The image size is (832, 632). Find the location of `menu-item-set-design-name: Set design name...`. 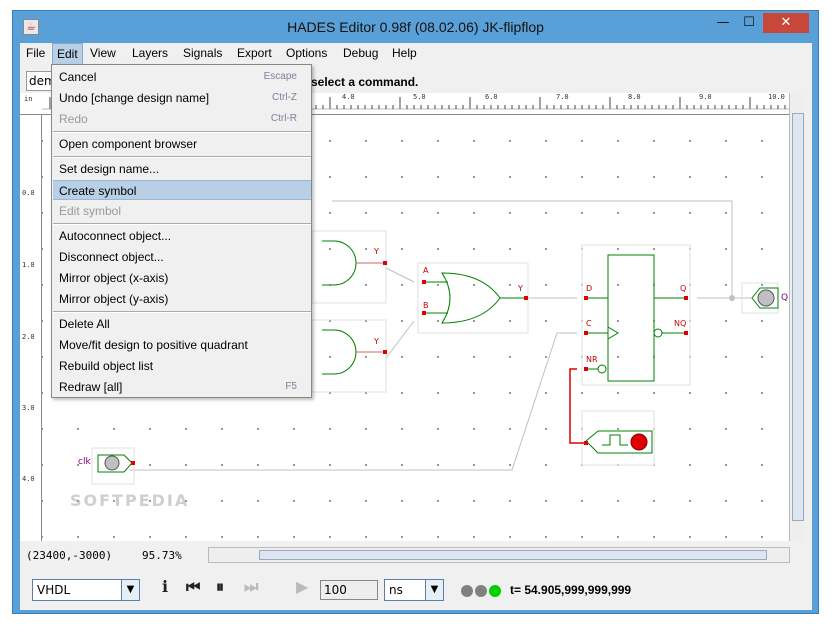

menu-item-set-design-name: Set design name... is located at coordinates (182, 169).